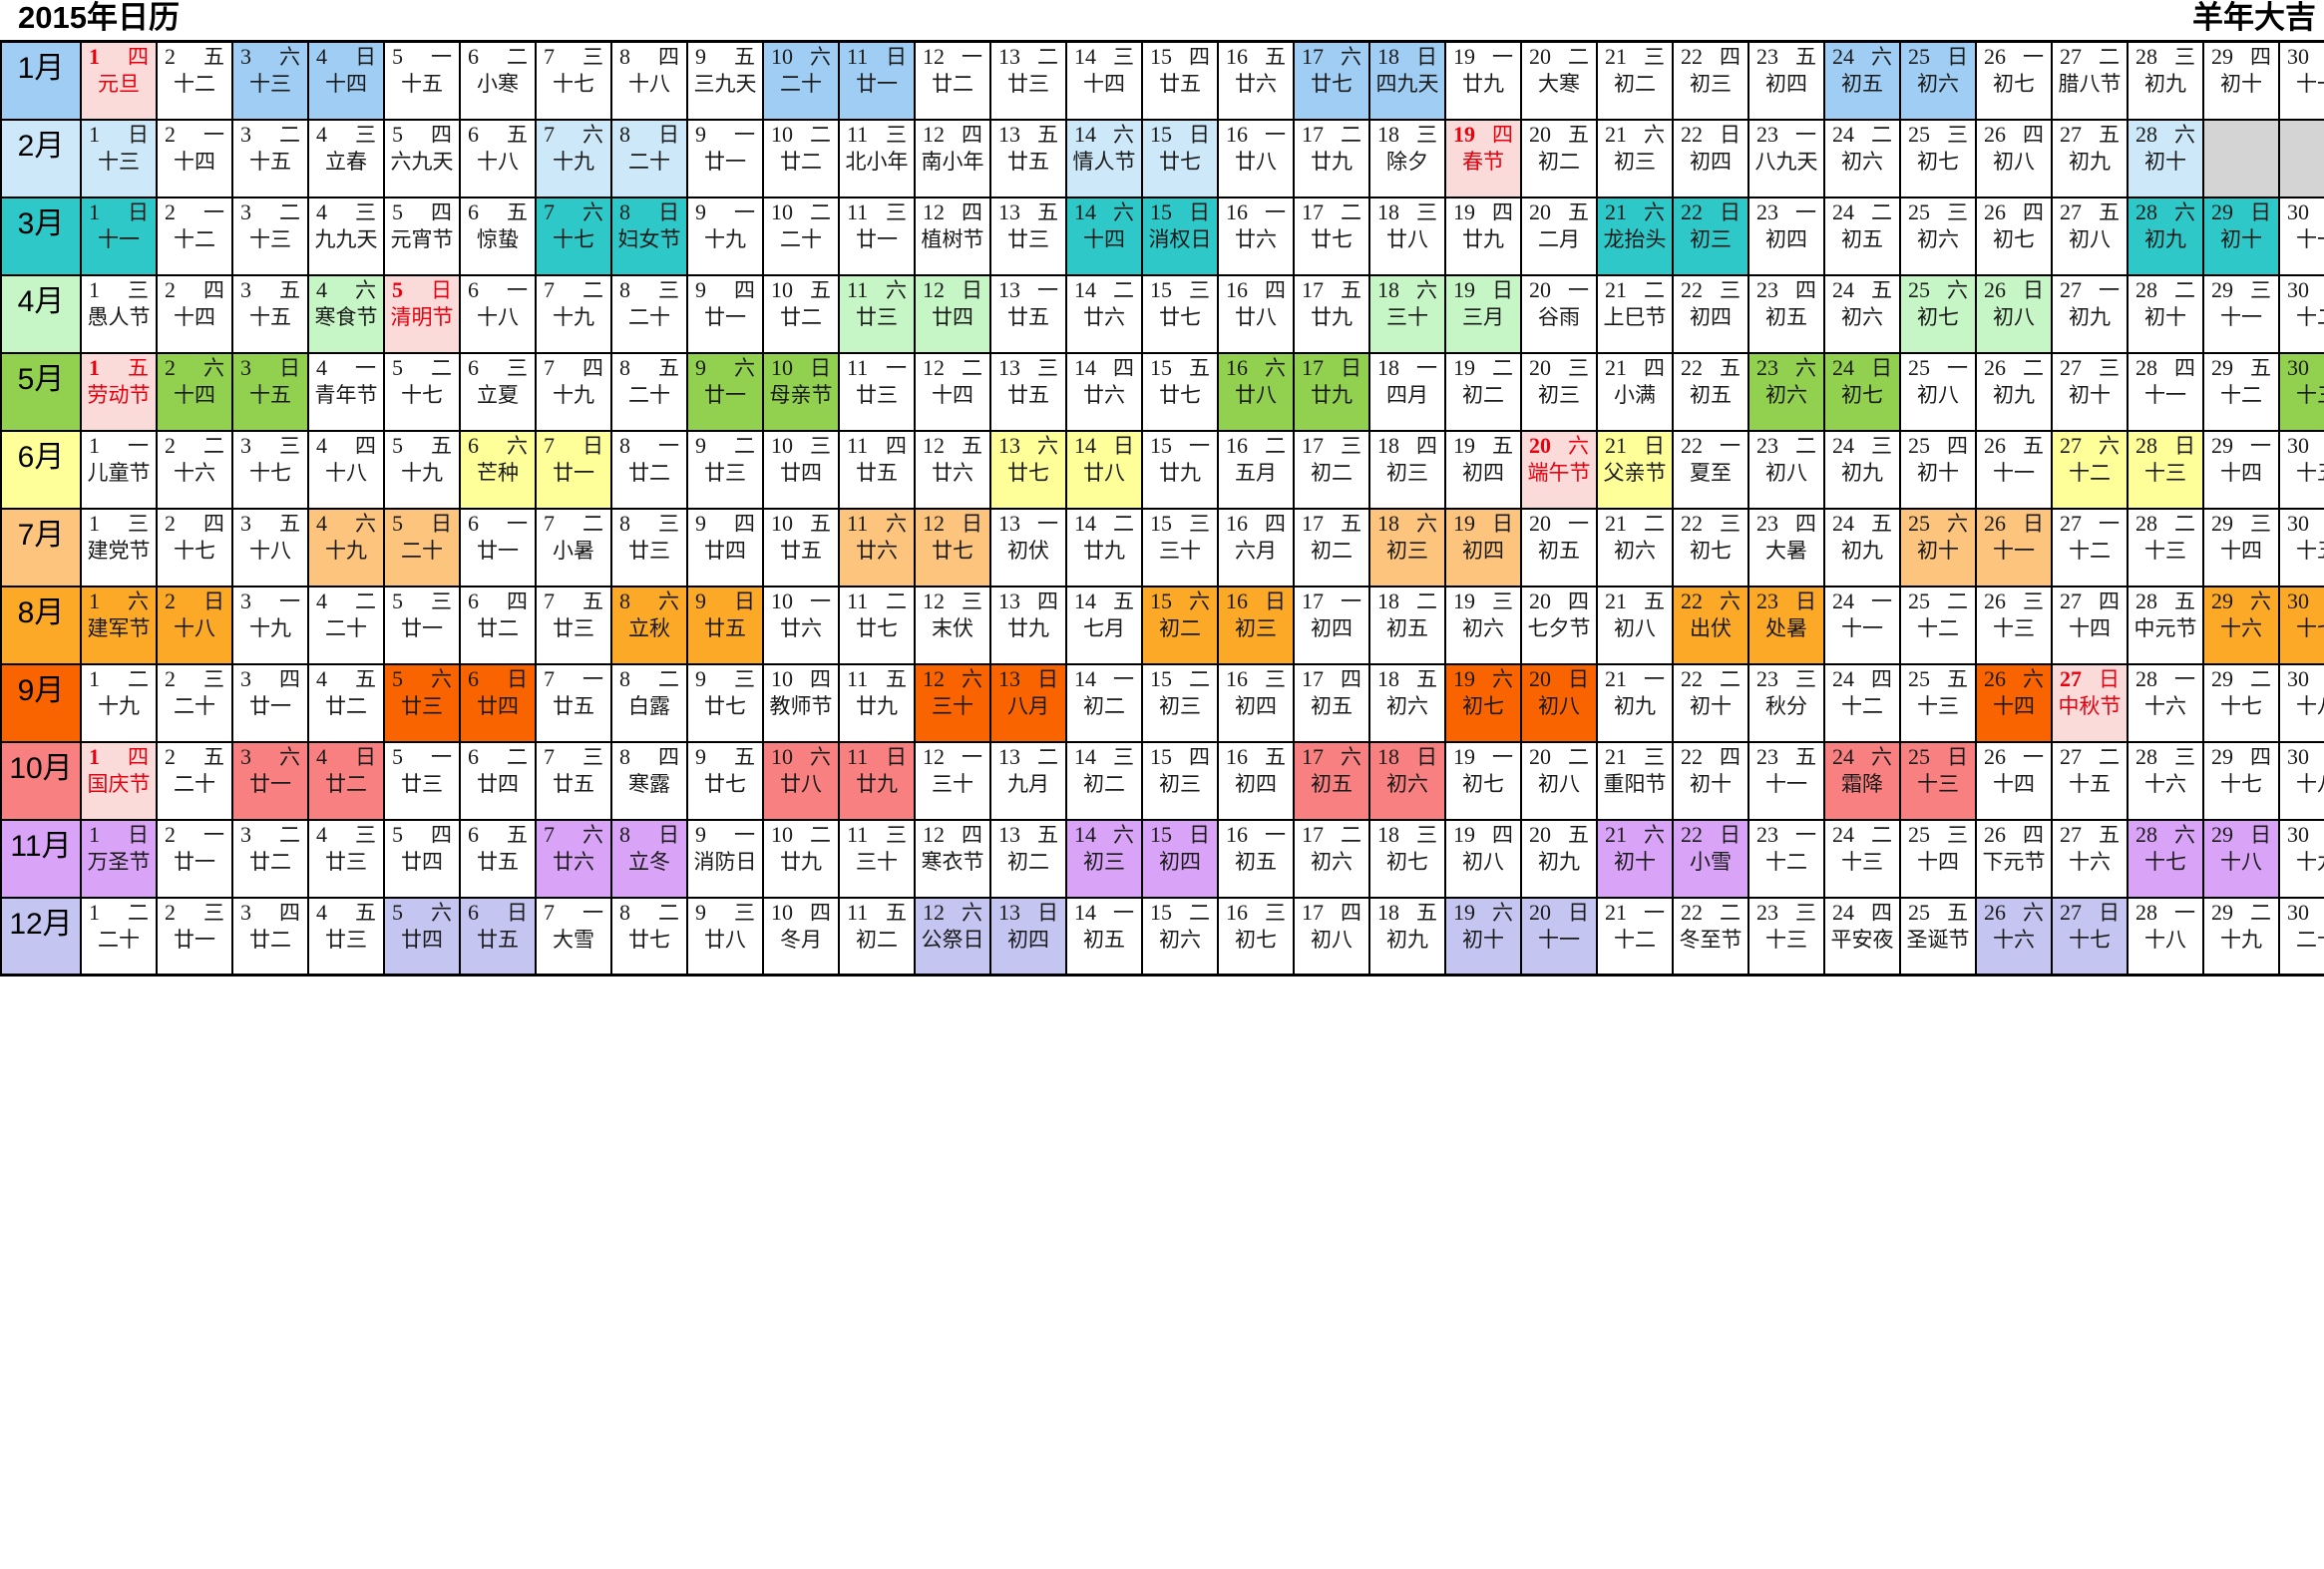 The image size is (2324, 1569). I want to click on day-cell: 8 六立秋, so click(649, 625).